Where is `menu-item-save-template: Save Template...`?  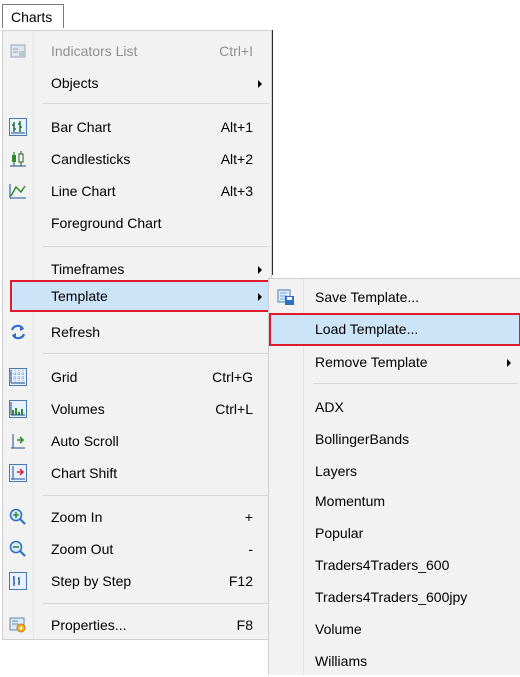 menu-item-save-template: Save Template... is located at coordinates (394, 297).